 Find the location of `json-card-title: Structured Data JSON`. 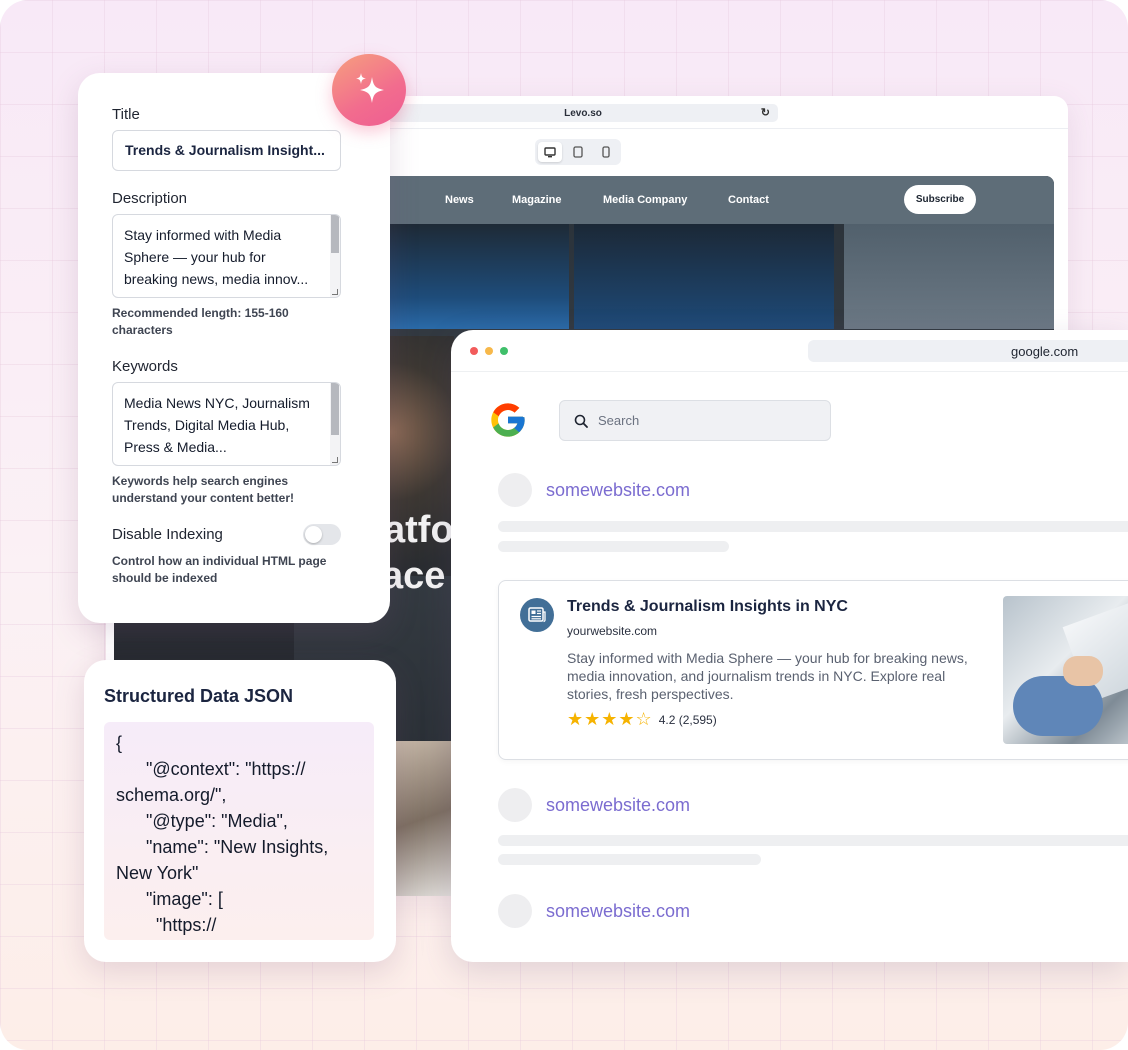

json-card-title: Structured Data JSON is located at coordinates (199, 696).